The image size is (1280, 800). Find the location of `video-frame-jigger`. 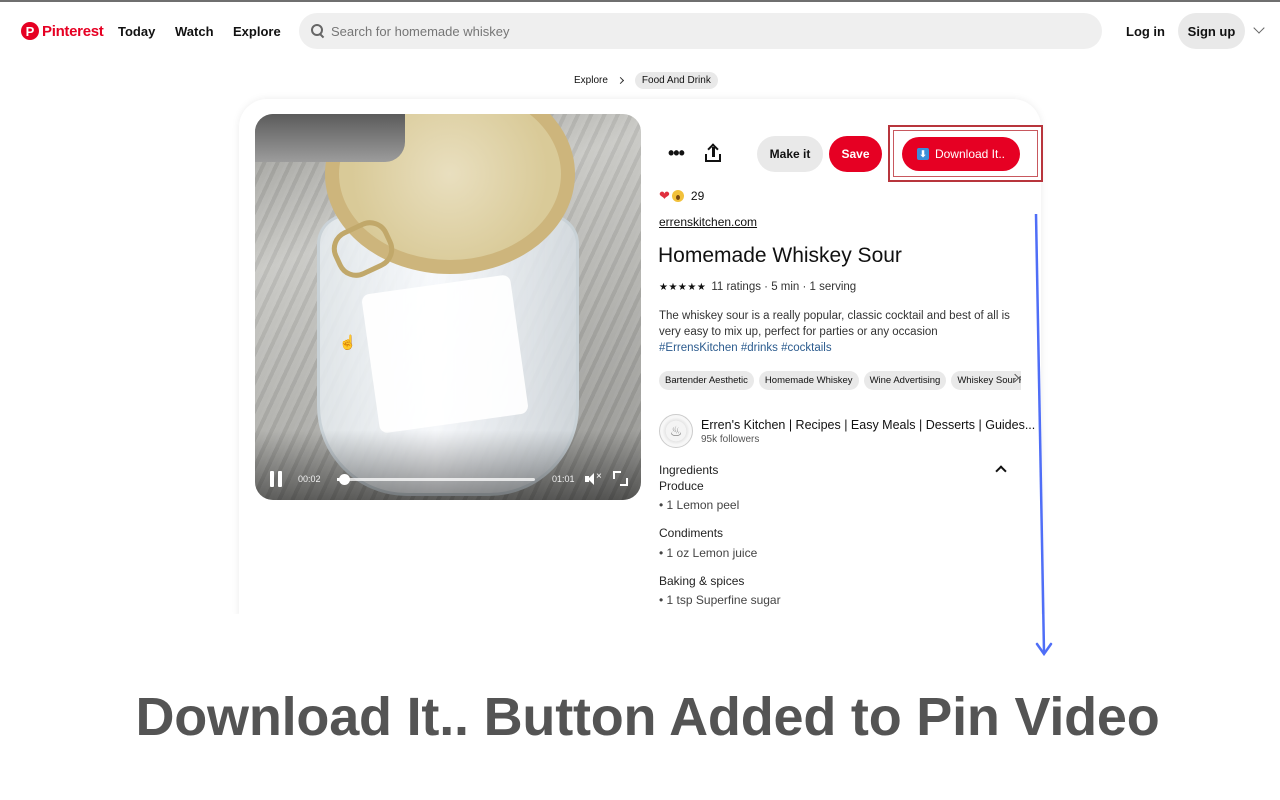

video-frame-jigger is located at coordinates (330, 138).